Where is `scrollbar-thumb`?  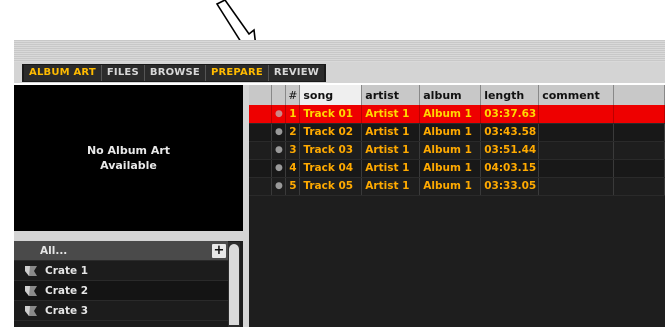
scrollbar-thumb is located at coordinates (234, 284).